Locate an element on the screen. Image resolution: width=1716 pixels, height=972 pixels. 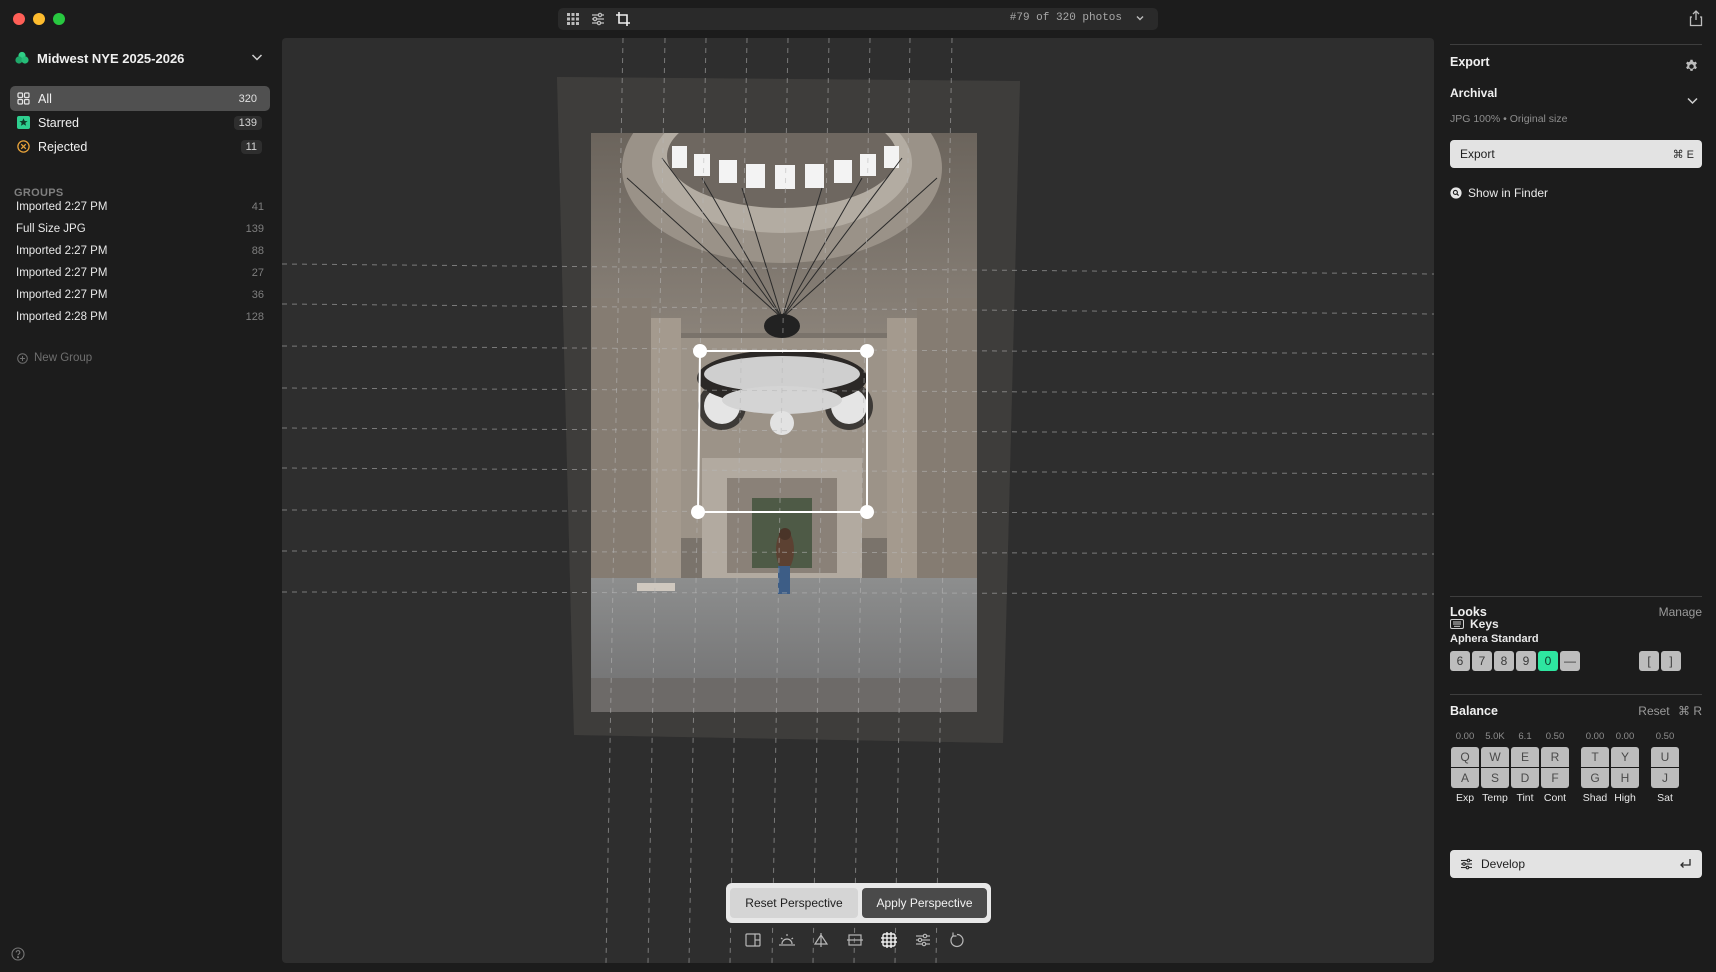
adjust-icon is located at coordinates (923, 940).